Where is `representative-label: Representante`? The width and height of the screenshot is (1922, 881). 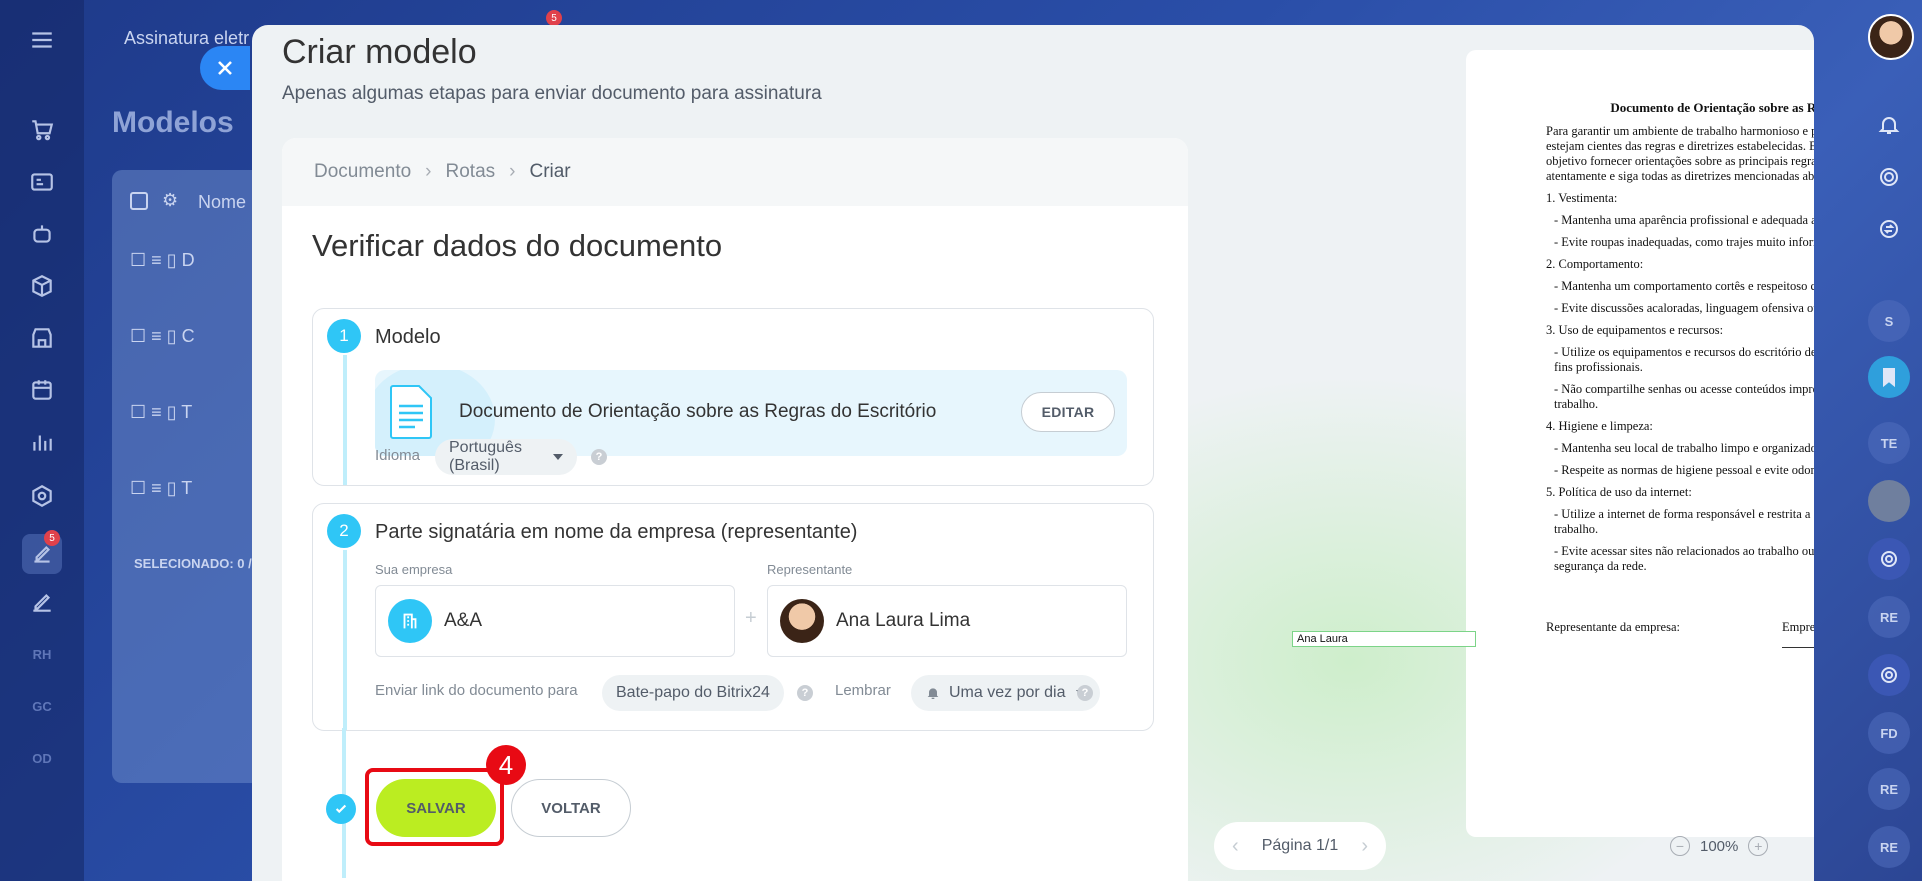
representative-label: Representante is located at coordinates (810, 569).